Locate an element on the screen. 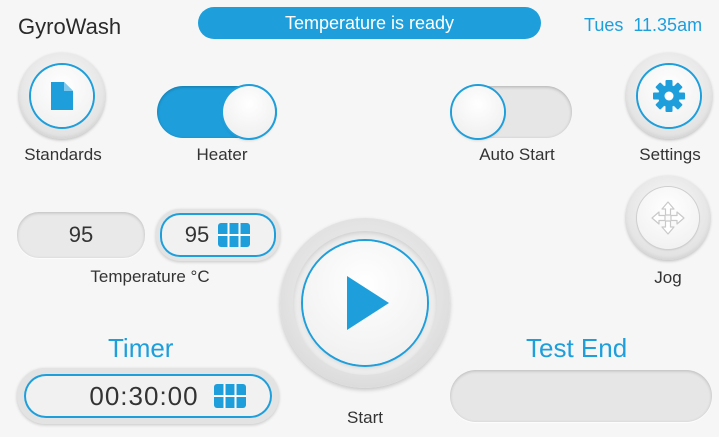 This screenshot has height=437, width=719. temperature-setpoint-field: 95 is located at coordinates (218, 235).